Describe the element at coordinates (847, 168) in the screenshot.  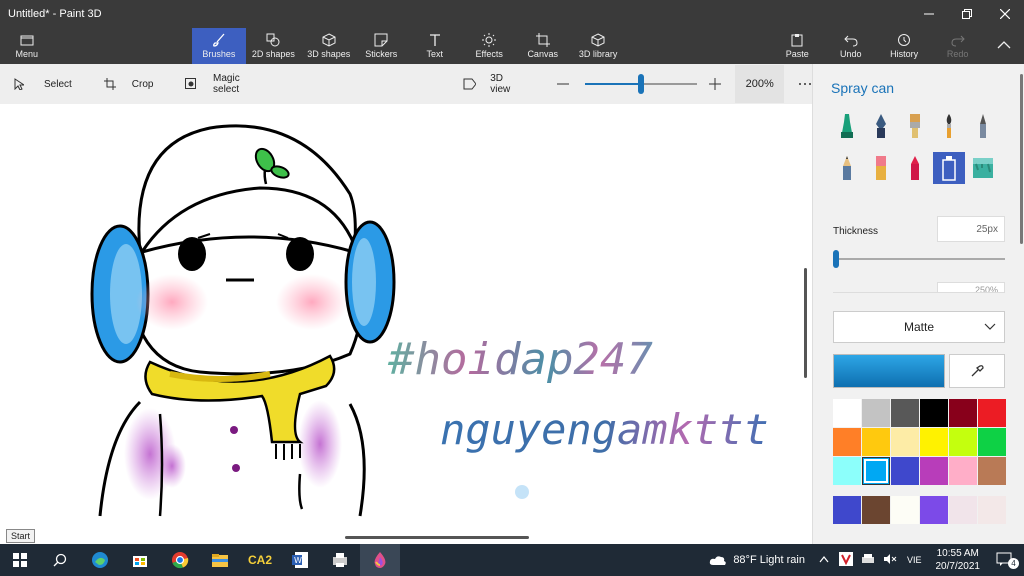
I see `pencil-brush` at that location.